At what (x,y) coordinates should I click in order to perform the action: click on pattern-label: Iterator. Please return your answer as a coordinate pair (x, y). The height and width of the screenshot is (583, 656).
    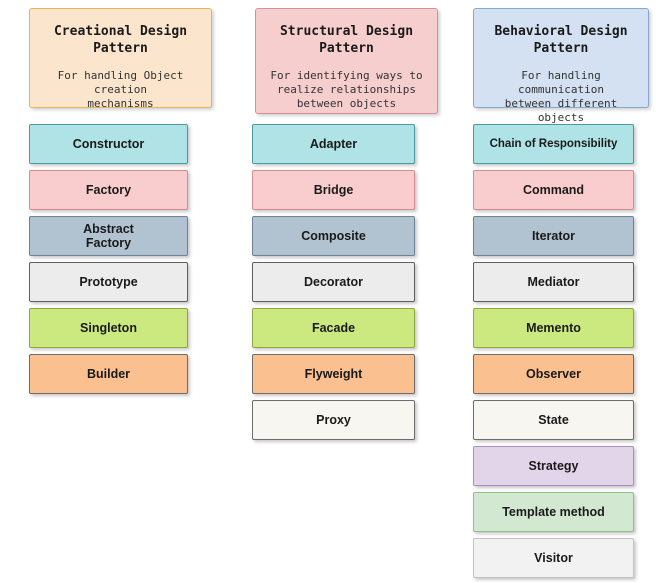
    Looking at the image, I should click on (553, 236).